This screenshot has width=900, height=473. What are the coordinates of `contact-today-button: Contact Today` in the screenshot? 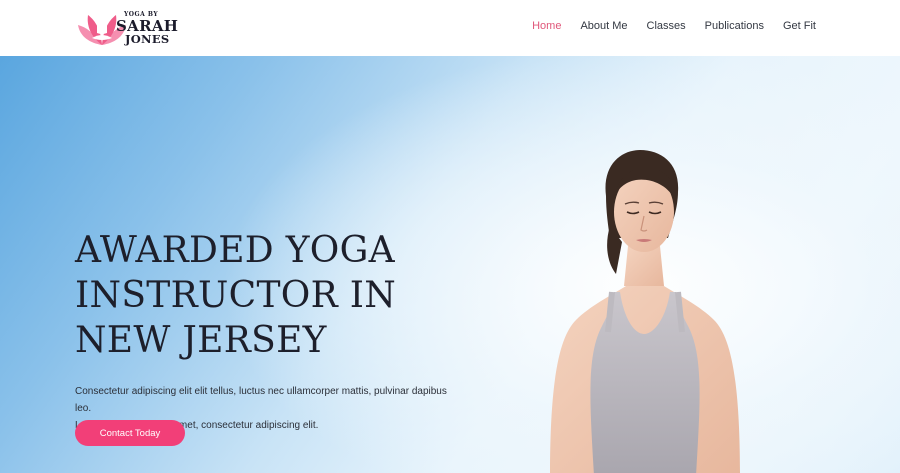 It's located at (130, 433).